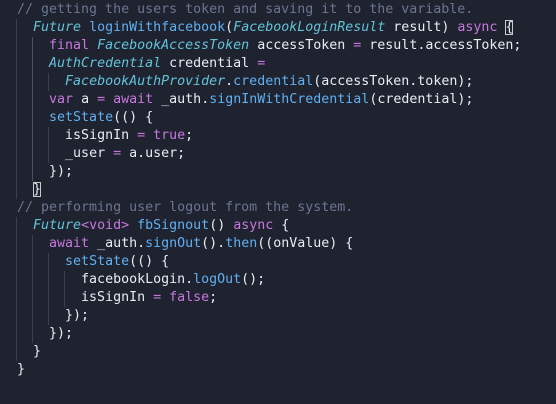 This screenshot has height=404, width=556. Describe the element at coordinates (61, 171) in the screenshot. I see `code-token: });` at that location.